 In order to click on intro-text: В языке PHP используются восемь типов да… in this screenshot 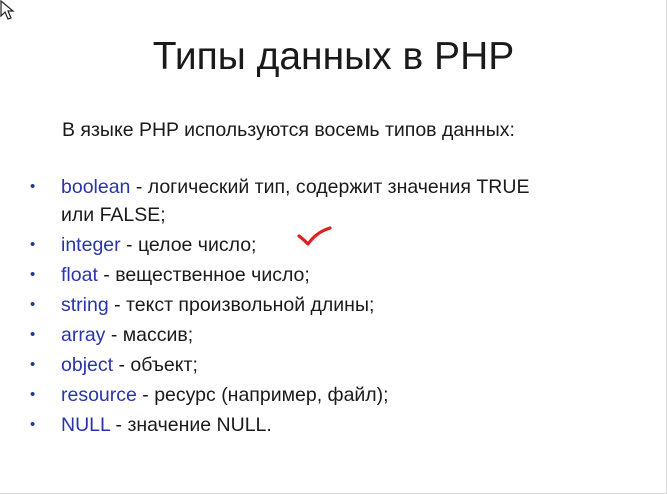, I will do `click(288, 130)`.